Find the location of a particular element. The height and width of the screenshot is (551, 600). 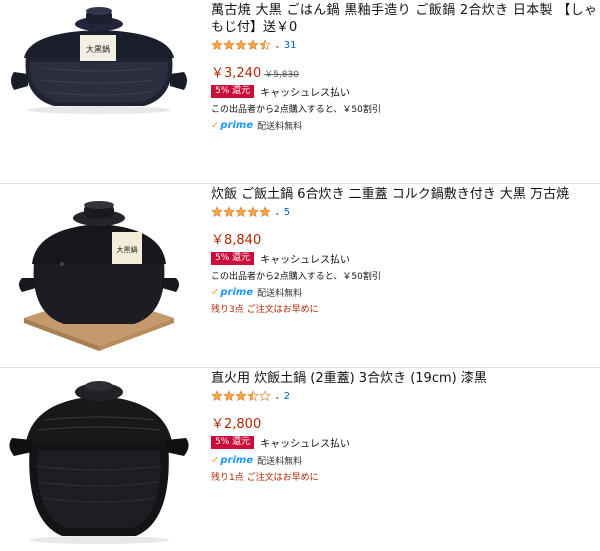

review-count-3: 2 is located at coordinates (287, 396).